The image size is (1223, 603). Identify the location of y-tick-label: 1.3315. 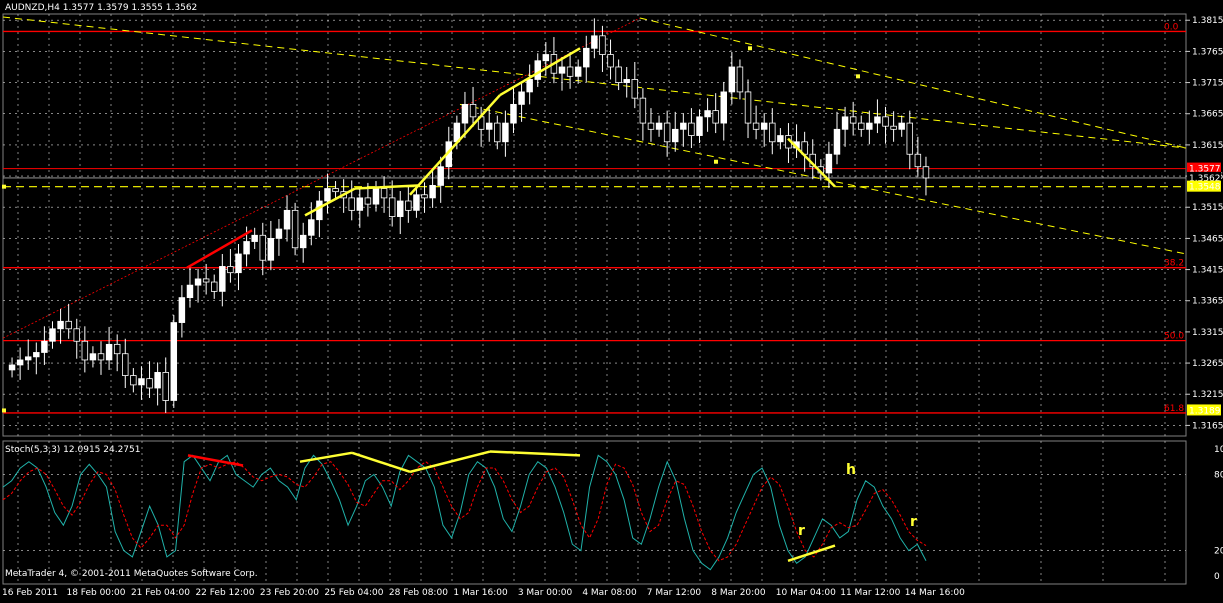
(1207, 333).